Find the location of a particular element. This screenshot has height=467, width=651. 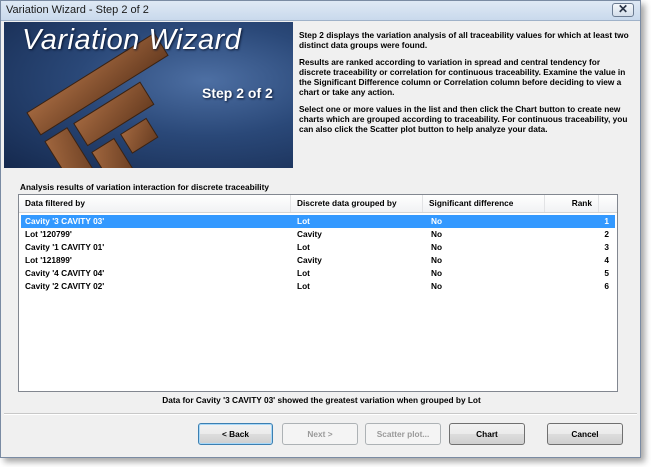

cell-filtered: Cavity '1 CAVITY 01' is located at coordinates (65, 247).